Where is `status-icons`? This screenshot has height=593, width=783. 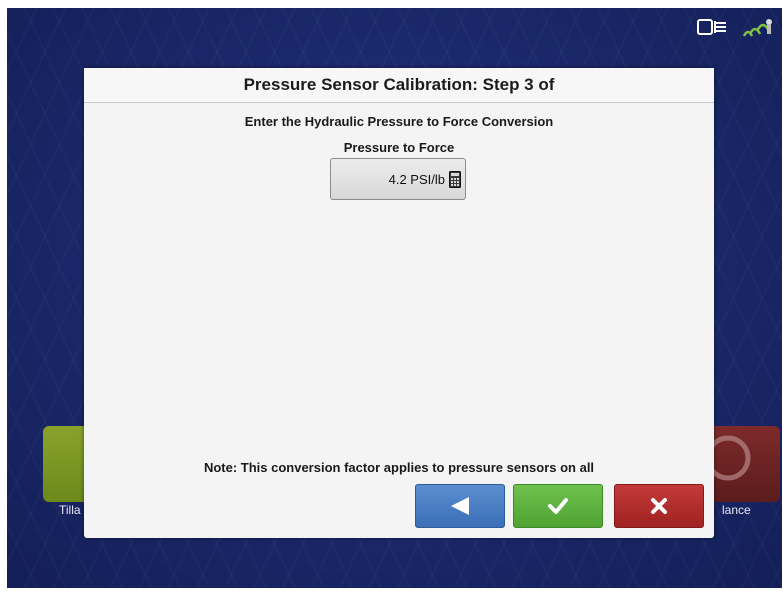
status-icons is located at coordinates (736, 28).